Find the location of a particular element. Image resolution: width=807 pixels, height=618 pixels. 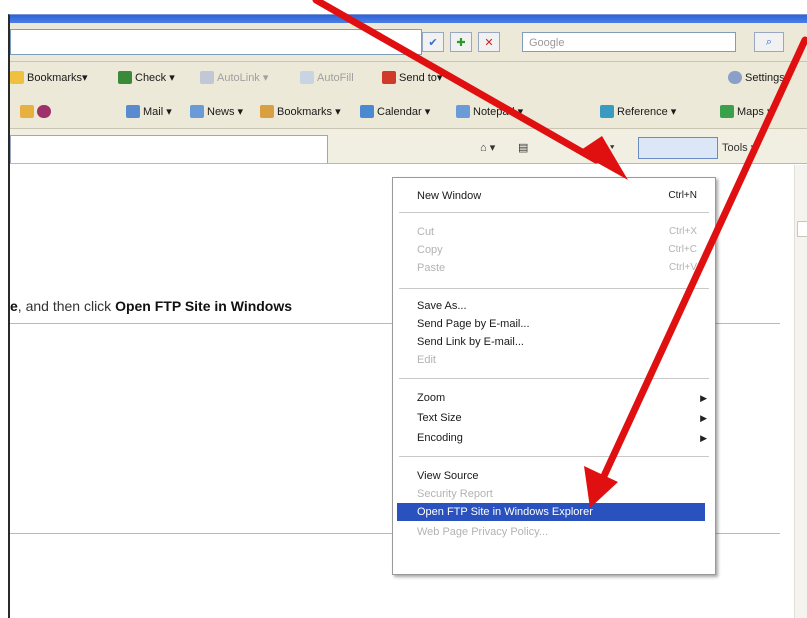

page-menu-button is located at coordinates (678, 148).